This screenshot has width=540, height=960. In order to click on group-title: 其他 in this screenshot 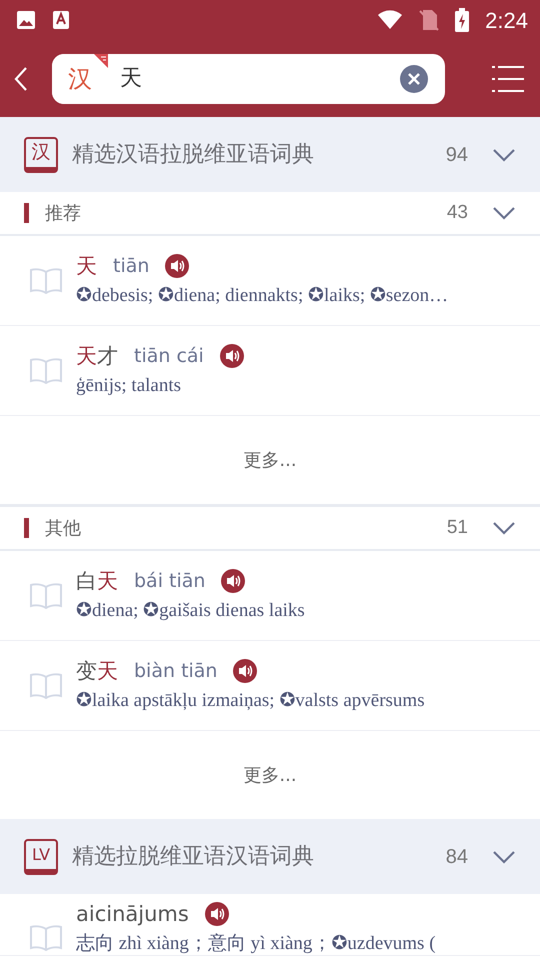, I will do `click(63, 528)`.